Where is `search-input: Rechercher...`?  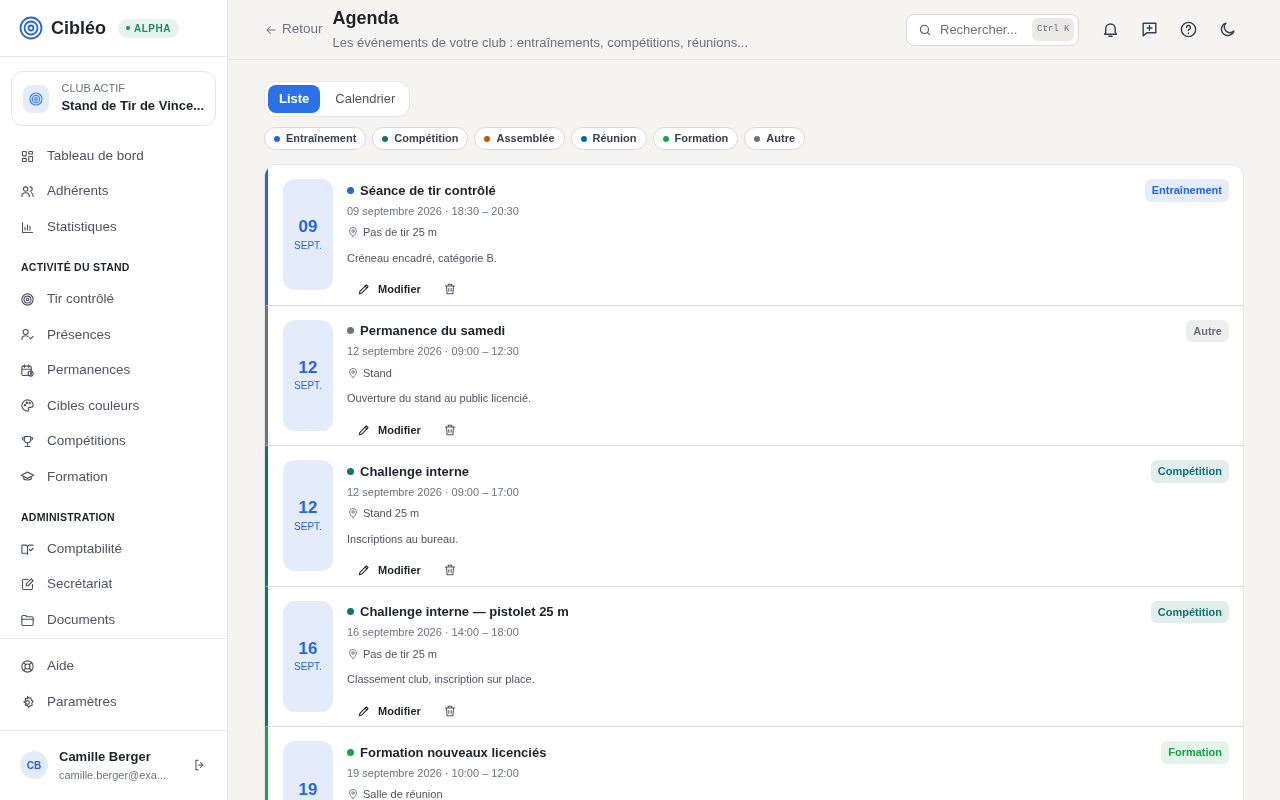 search-input: Rechercher... is located at coordinates (982, 29).